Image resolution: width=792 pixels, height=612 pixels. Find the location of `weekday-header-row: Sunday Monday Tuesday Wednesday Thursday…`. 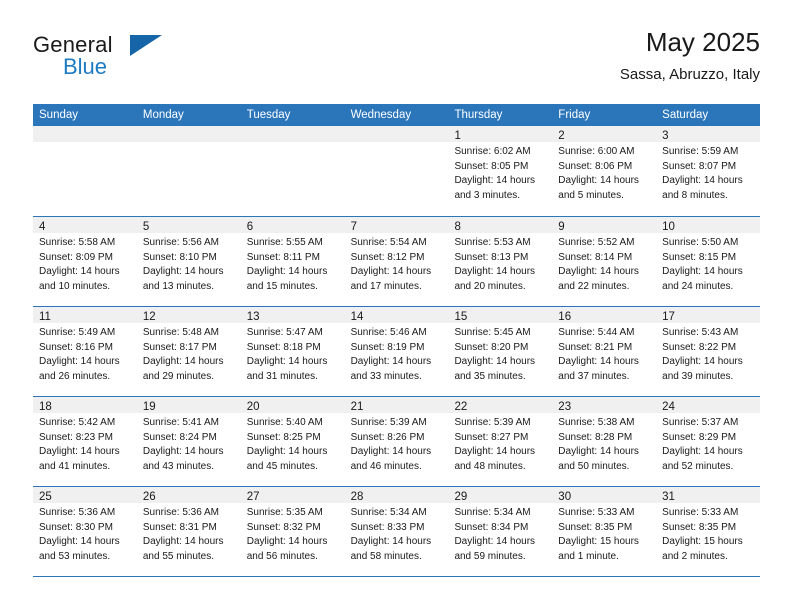

weekday-header-row: Sunday Monday Tuesday Wednesday Thursday… is located at coordinates (396, 115).